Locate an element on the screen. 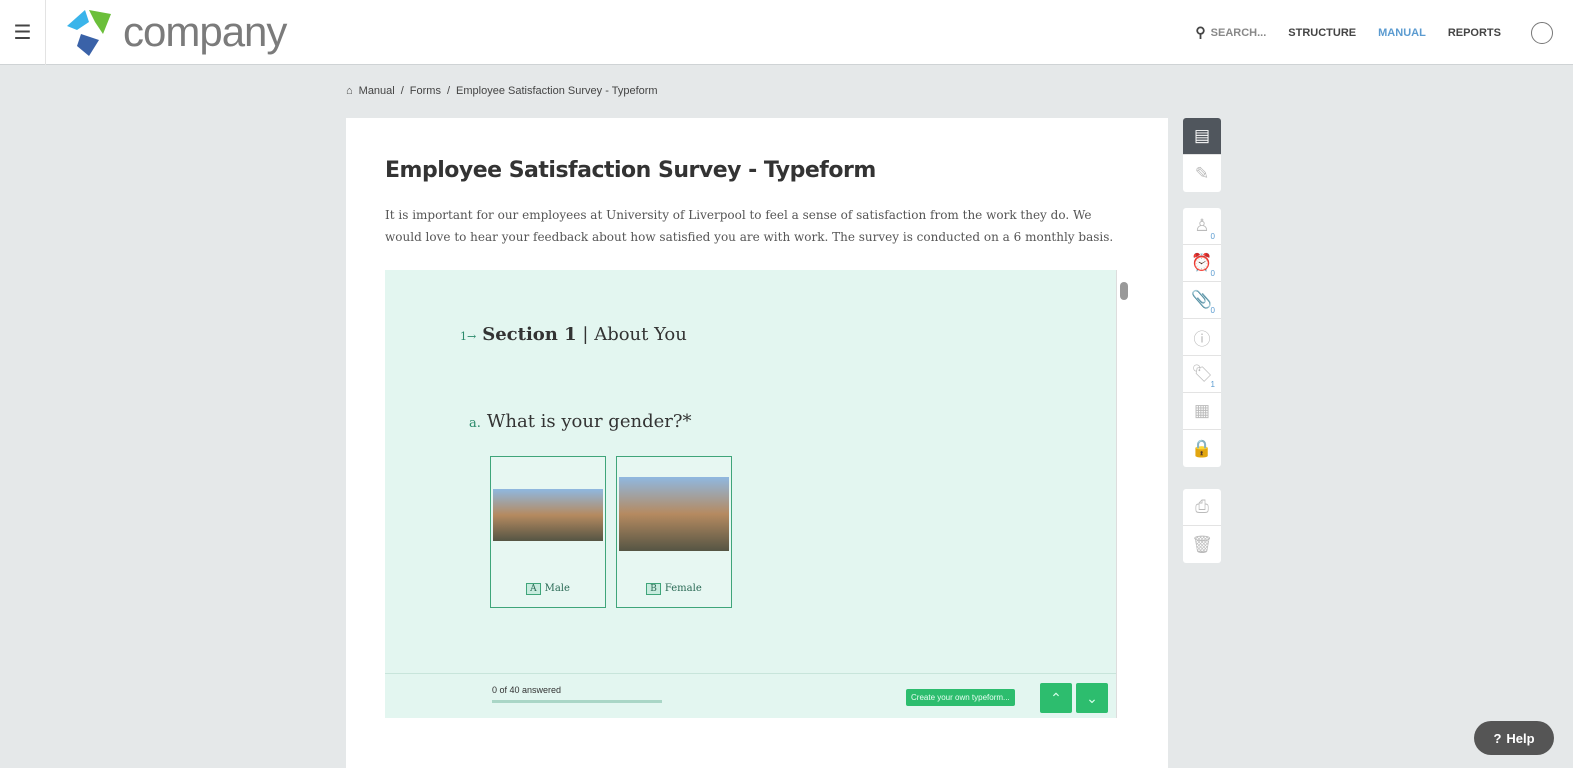 Image resolution: width=1573 pixels, height=768 pixels. previous-button: ⌃ is located at coordinates (1056, 698).